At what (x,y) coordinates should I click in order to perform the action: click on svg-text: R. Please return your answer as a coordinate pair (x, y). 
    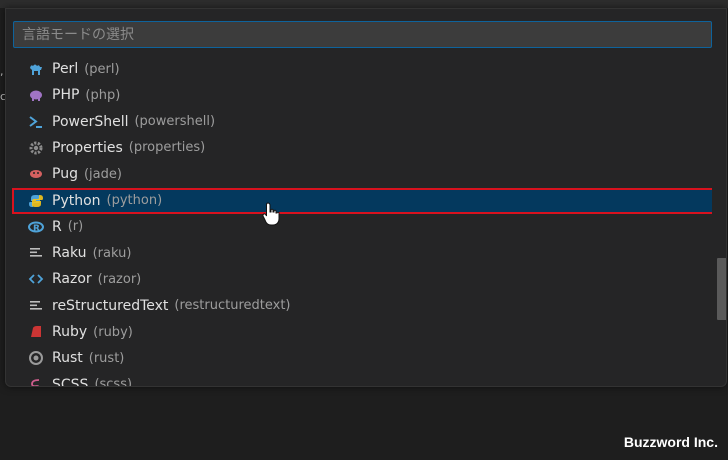
    Looking at the image, I should click on (36, 229).